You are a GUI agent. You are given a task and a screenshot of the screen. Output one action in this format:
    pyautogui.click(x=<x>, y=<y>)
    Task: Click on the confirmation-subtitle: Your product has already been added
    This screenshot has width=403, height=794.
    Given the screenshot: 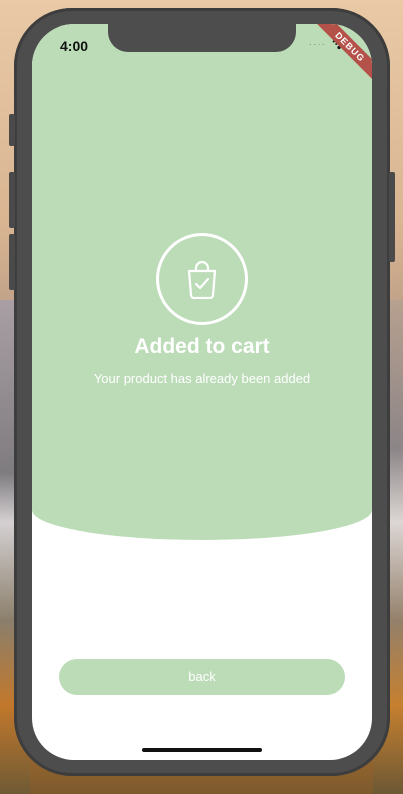 What is the action you would take?
    pyautogui.click(x=202, y=378)
    